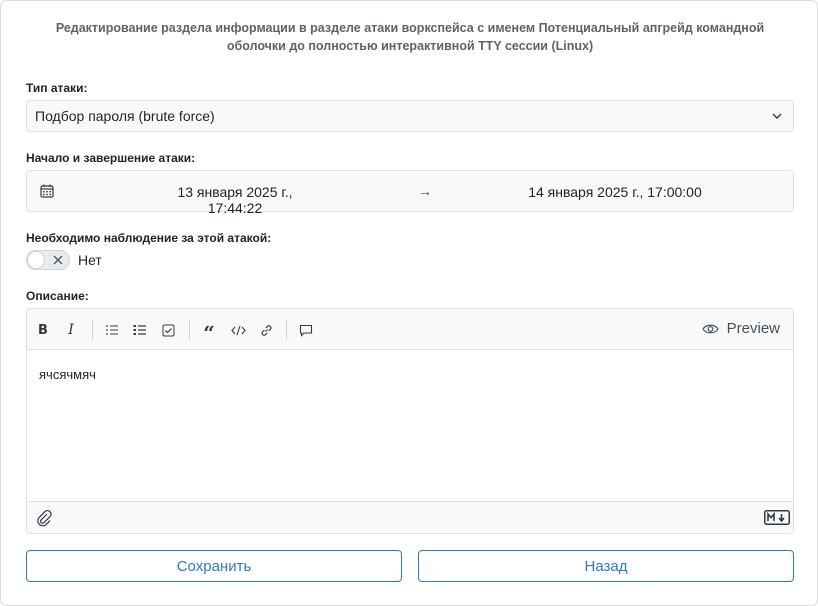 The height and width of the screenshot is (606, 818). What do you see at coordinates (235, 200) in the screenshot?
I see `start-date: 13 января 2025 г., 17:44:22` at bounding box center [235, 200].